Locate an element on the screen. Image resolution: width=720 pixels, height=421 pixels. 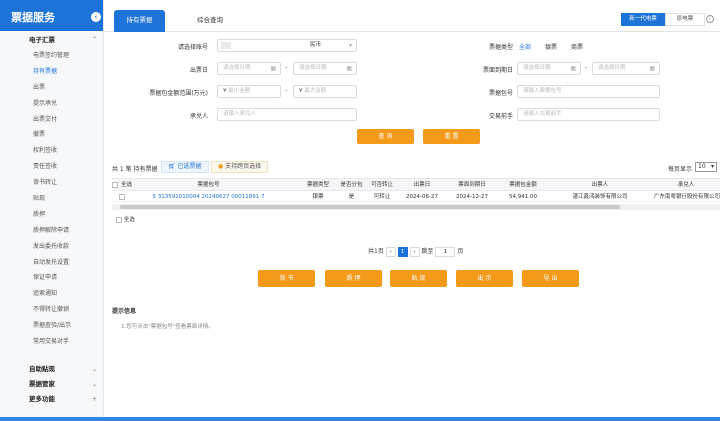
sidebar-item: 出票交付 is located at coordinates (51, 120).